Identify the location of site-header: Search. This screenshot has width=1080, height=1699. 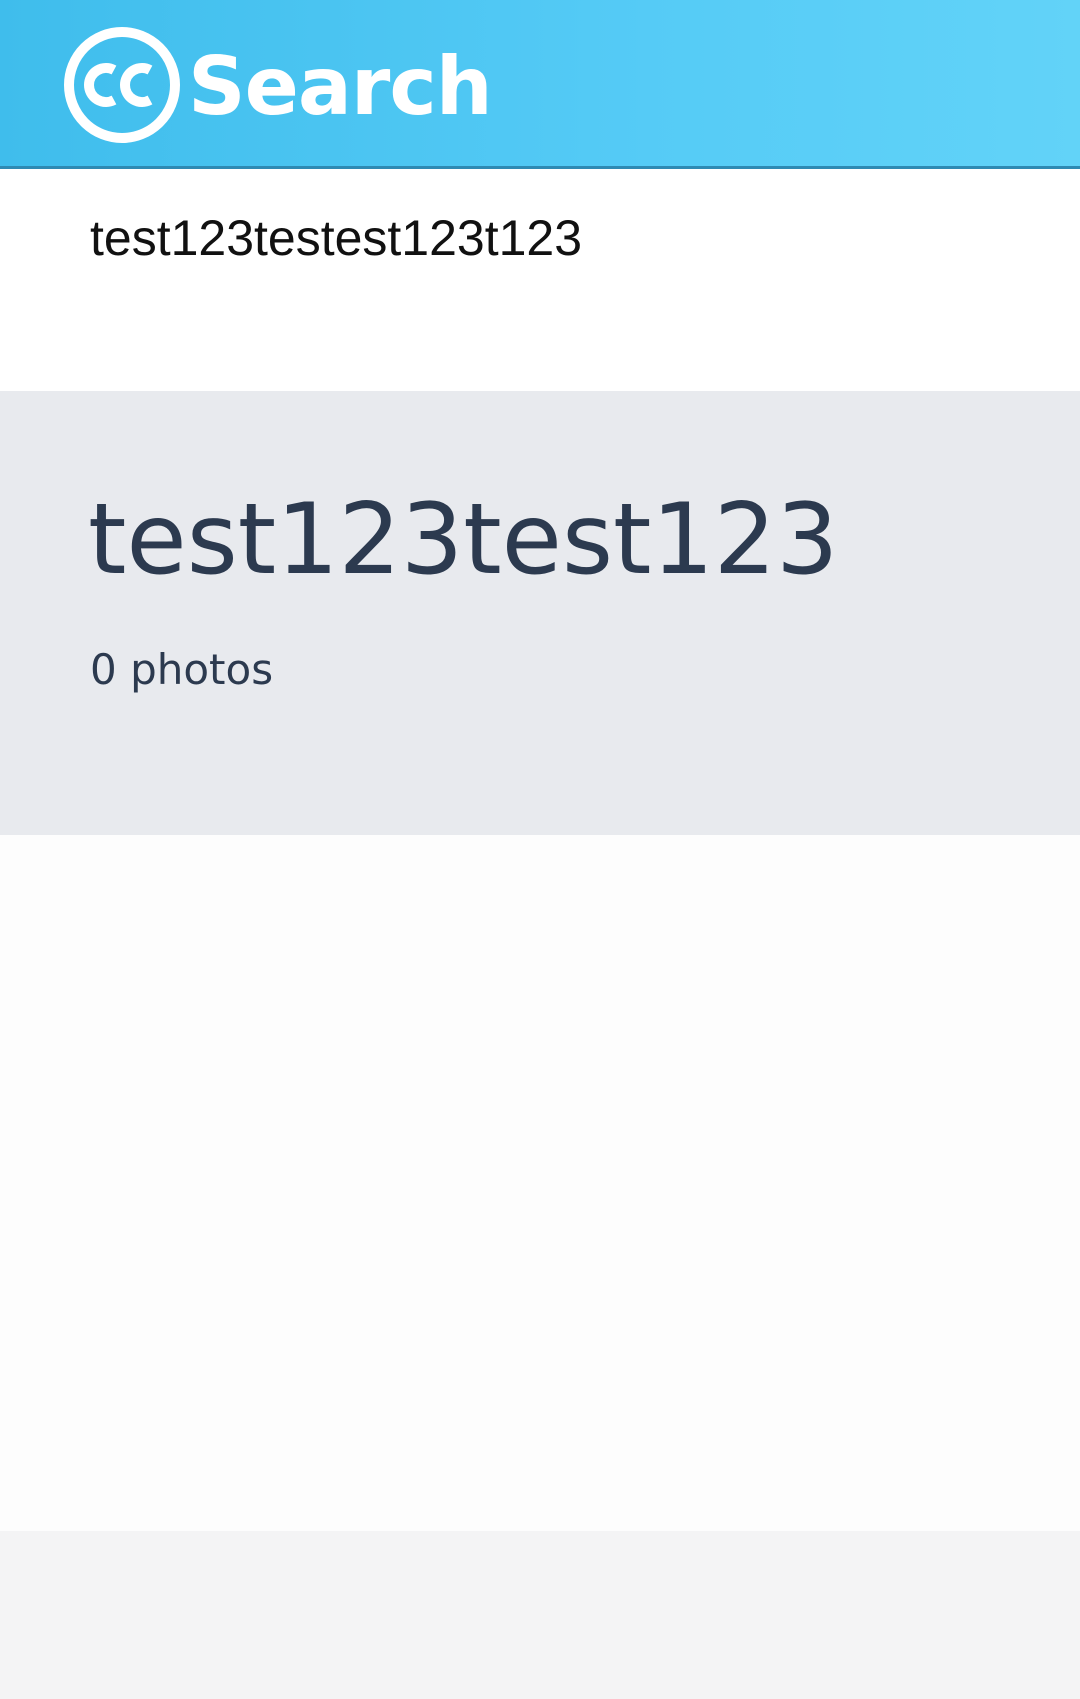
(540, 84).